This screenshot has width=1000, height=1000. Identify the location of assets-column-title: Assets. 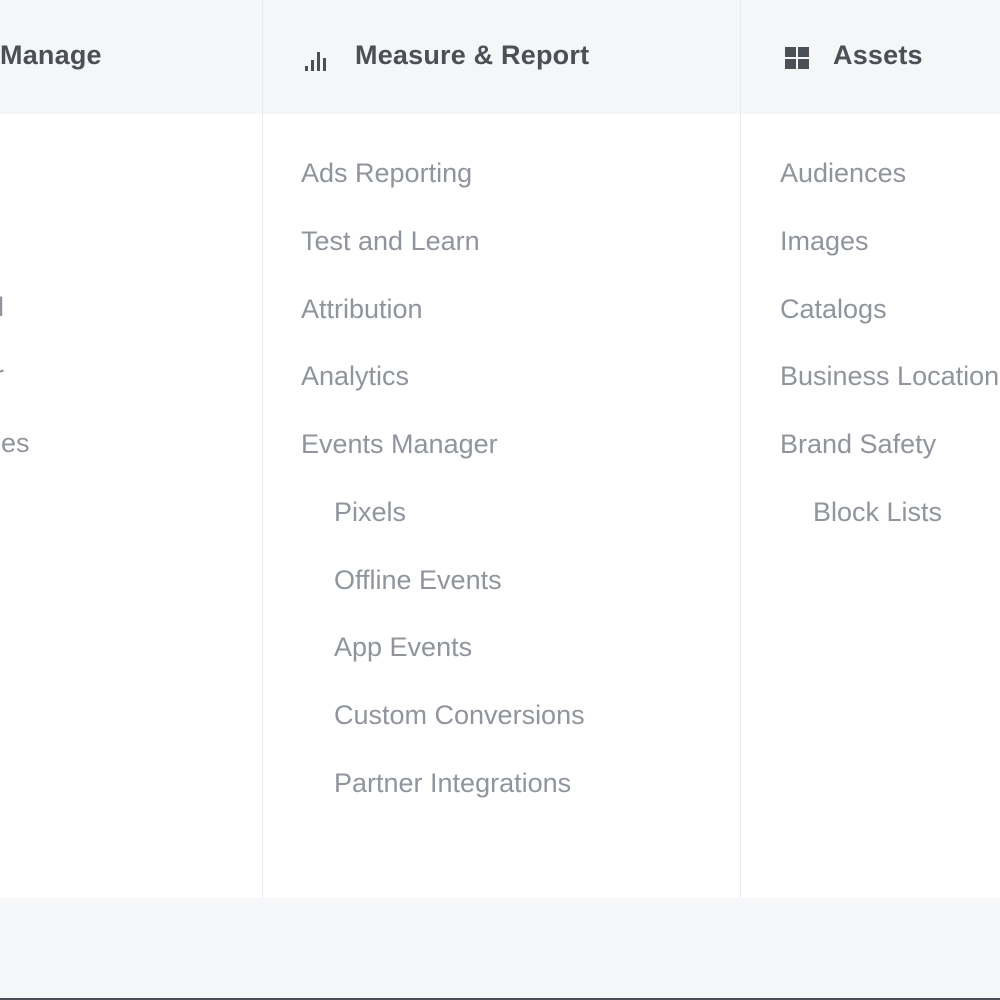
(878, 55).